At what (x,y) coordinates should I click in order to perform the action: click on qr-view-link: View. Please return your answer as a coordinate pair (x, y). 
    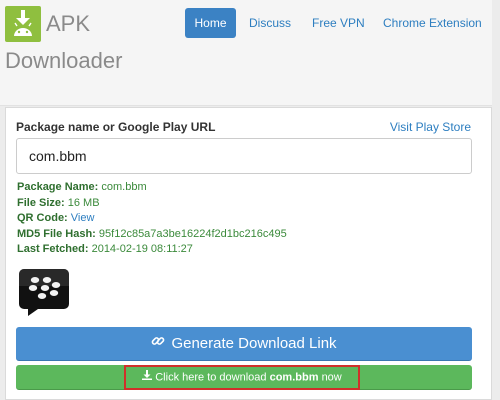
    Looking at the image, I should click on (83, 218).